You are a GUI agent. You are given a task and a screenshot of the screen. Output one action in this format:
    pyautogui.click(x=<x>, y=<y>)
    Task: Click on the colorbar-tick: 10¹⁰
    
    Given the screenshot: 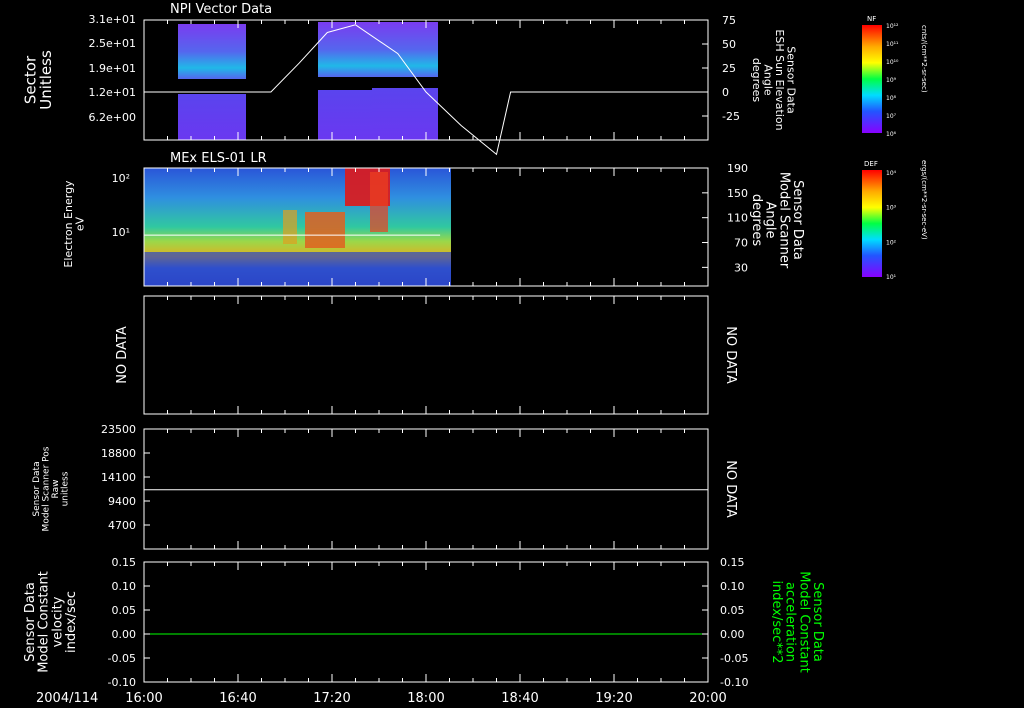 What is the action you would take?
    pyautogui.click(x=892, y=62)
    